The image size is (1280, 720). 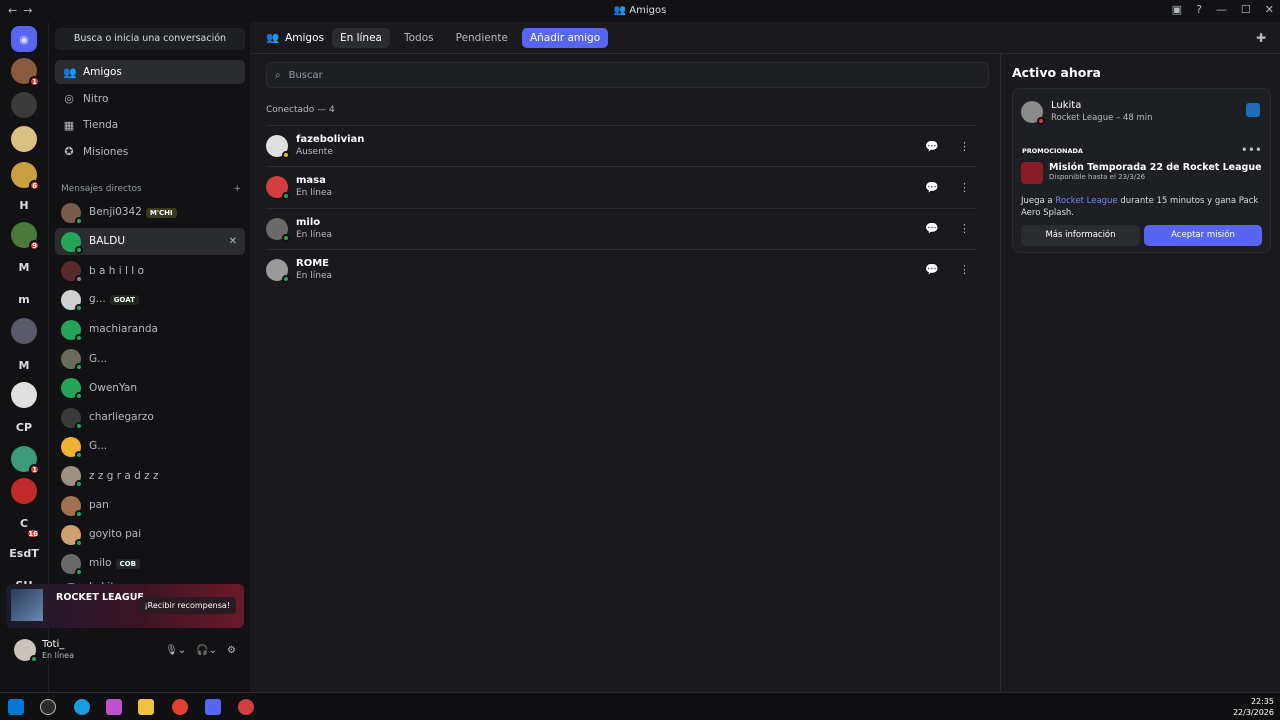 I want to click on server-icon: C 16, so click(x=25, y=524).